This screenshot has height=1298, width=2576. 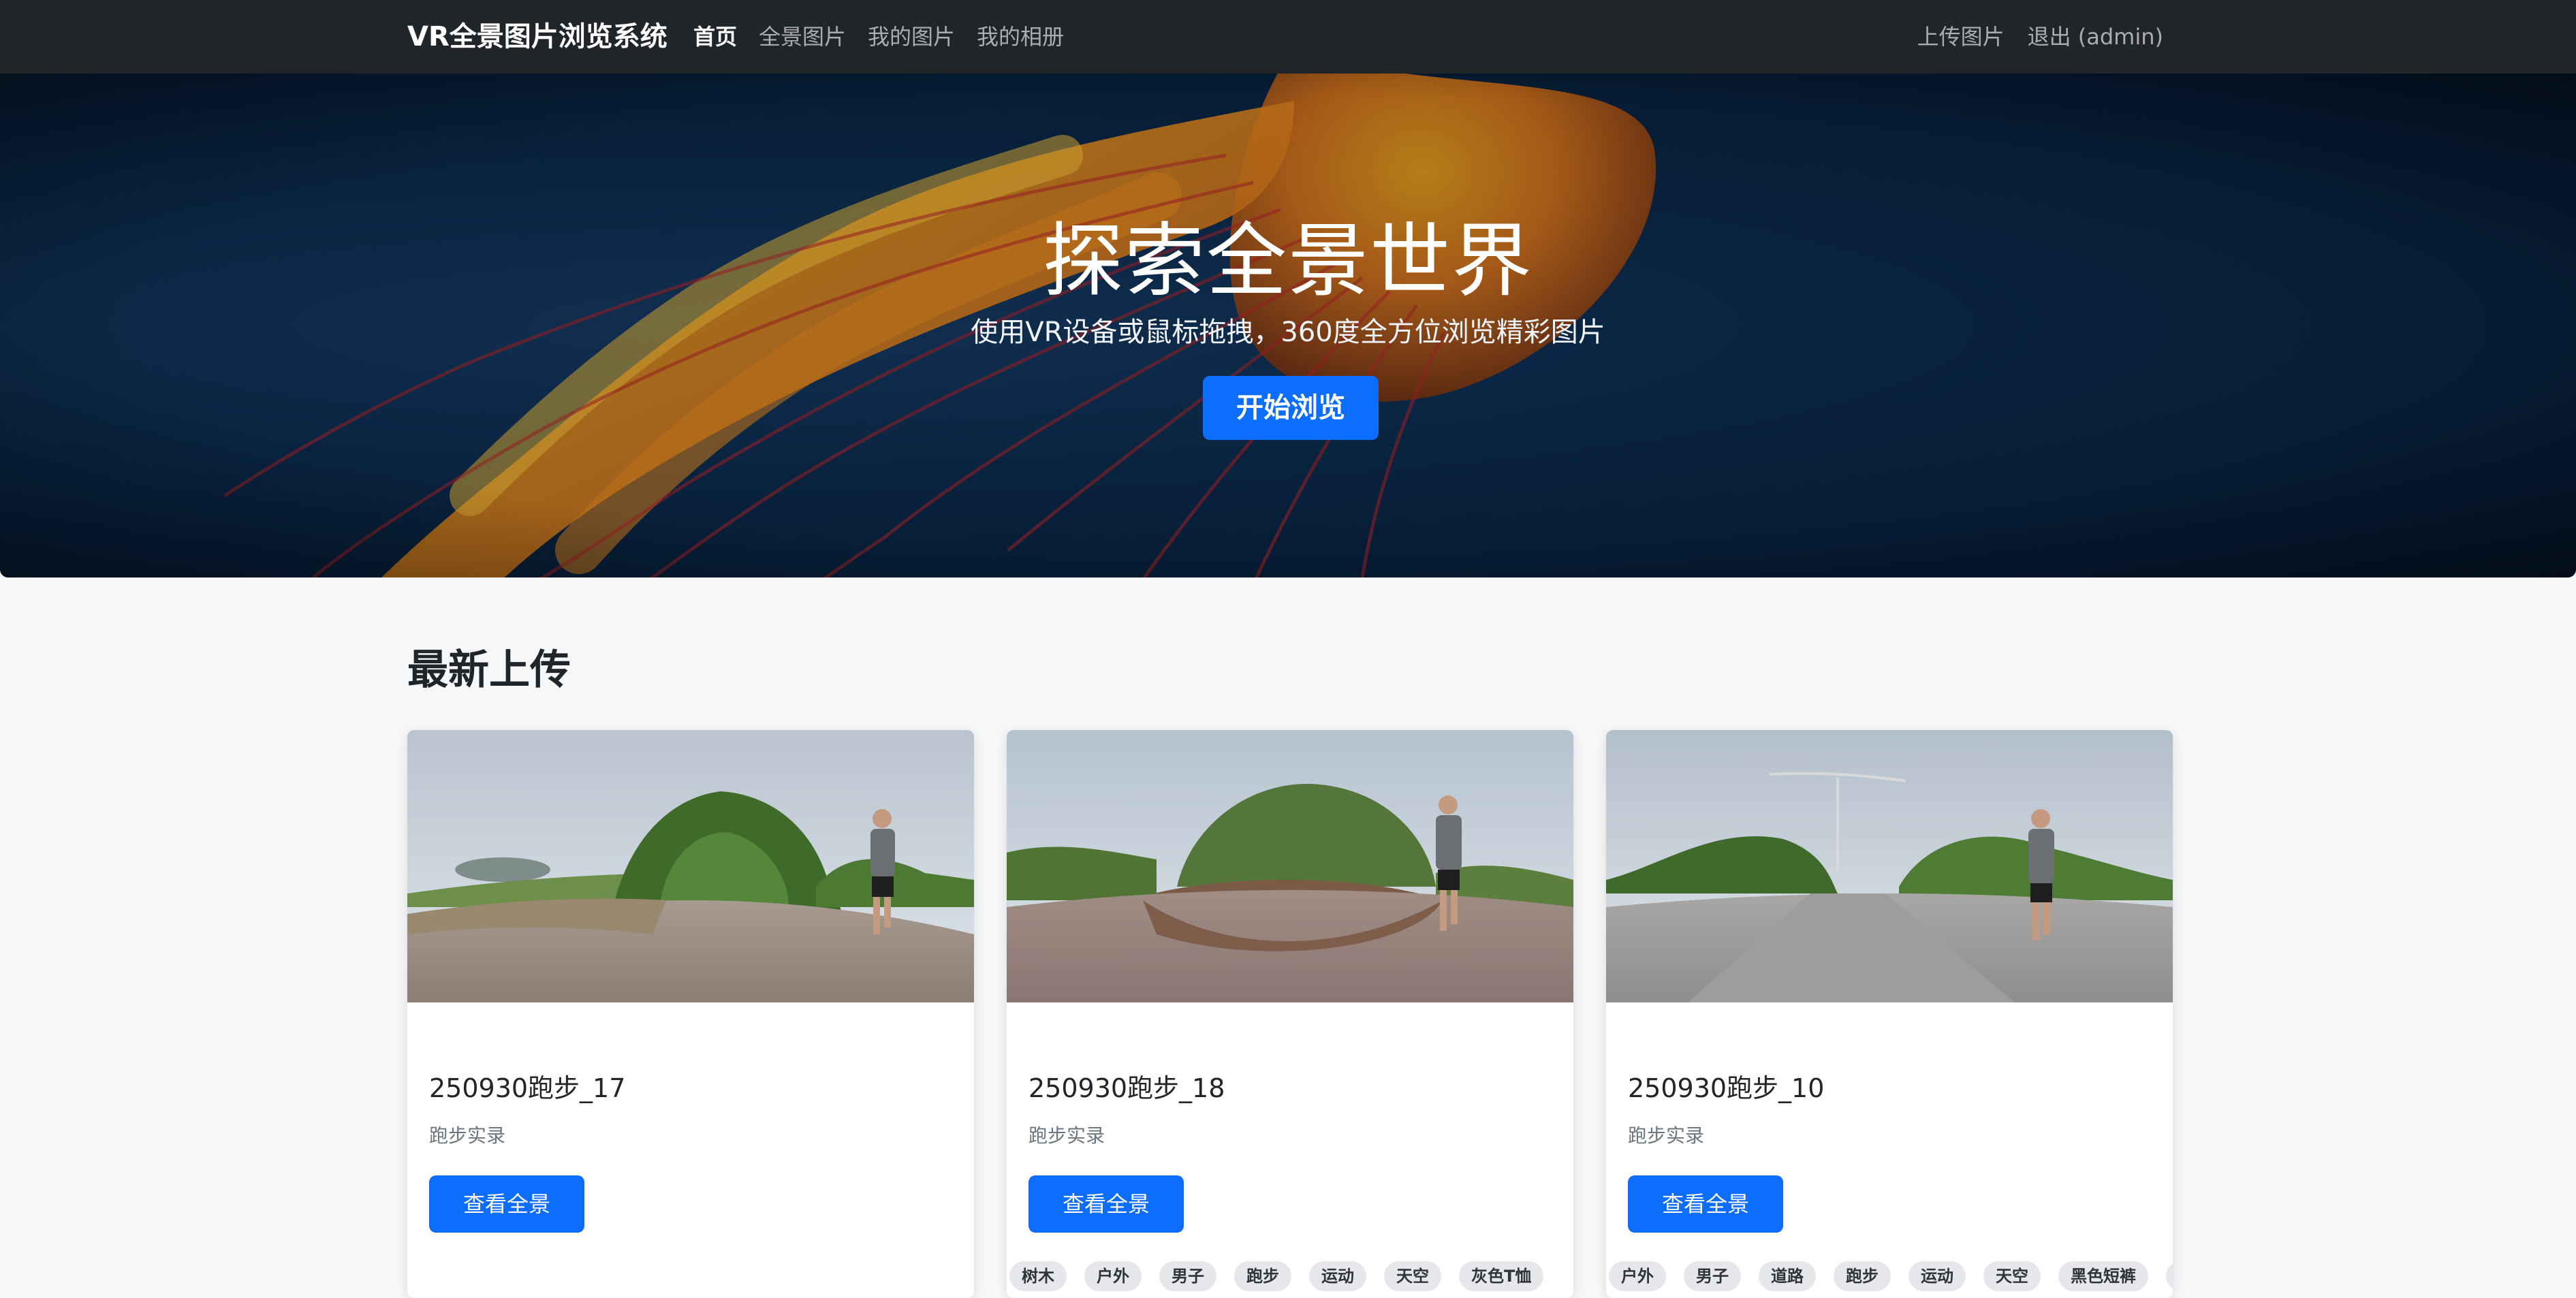 I want to click on nav-link-panoramas: 全景图片, so click(x=802, y=36).